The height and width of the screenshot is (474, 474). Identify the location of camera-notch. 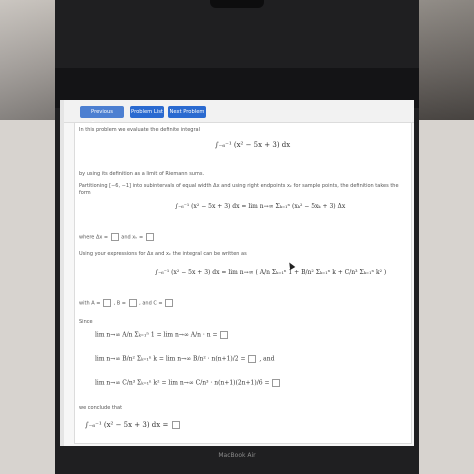
(237, 4).